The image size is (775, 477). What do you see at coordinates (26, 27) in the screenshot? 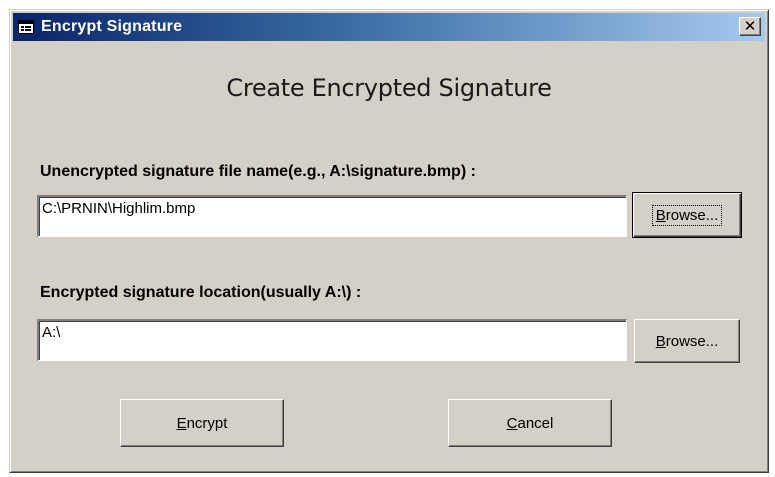
I see `form-icon` at bounding box center [26, 27].